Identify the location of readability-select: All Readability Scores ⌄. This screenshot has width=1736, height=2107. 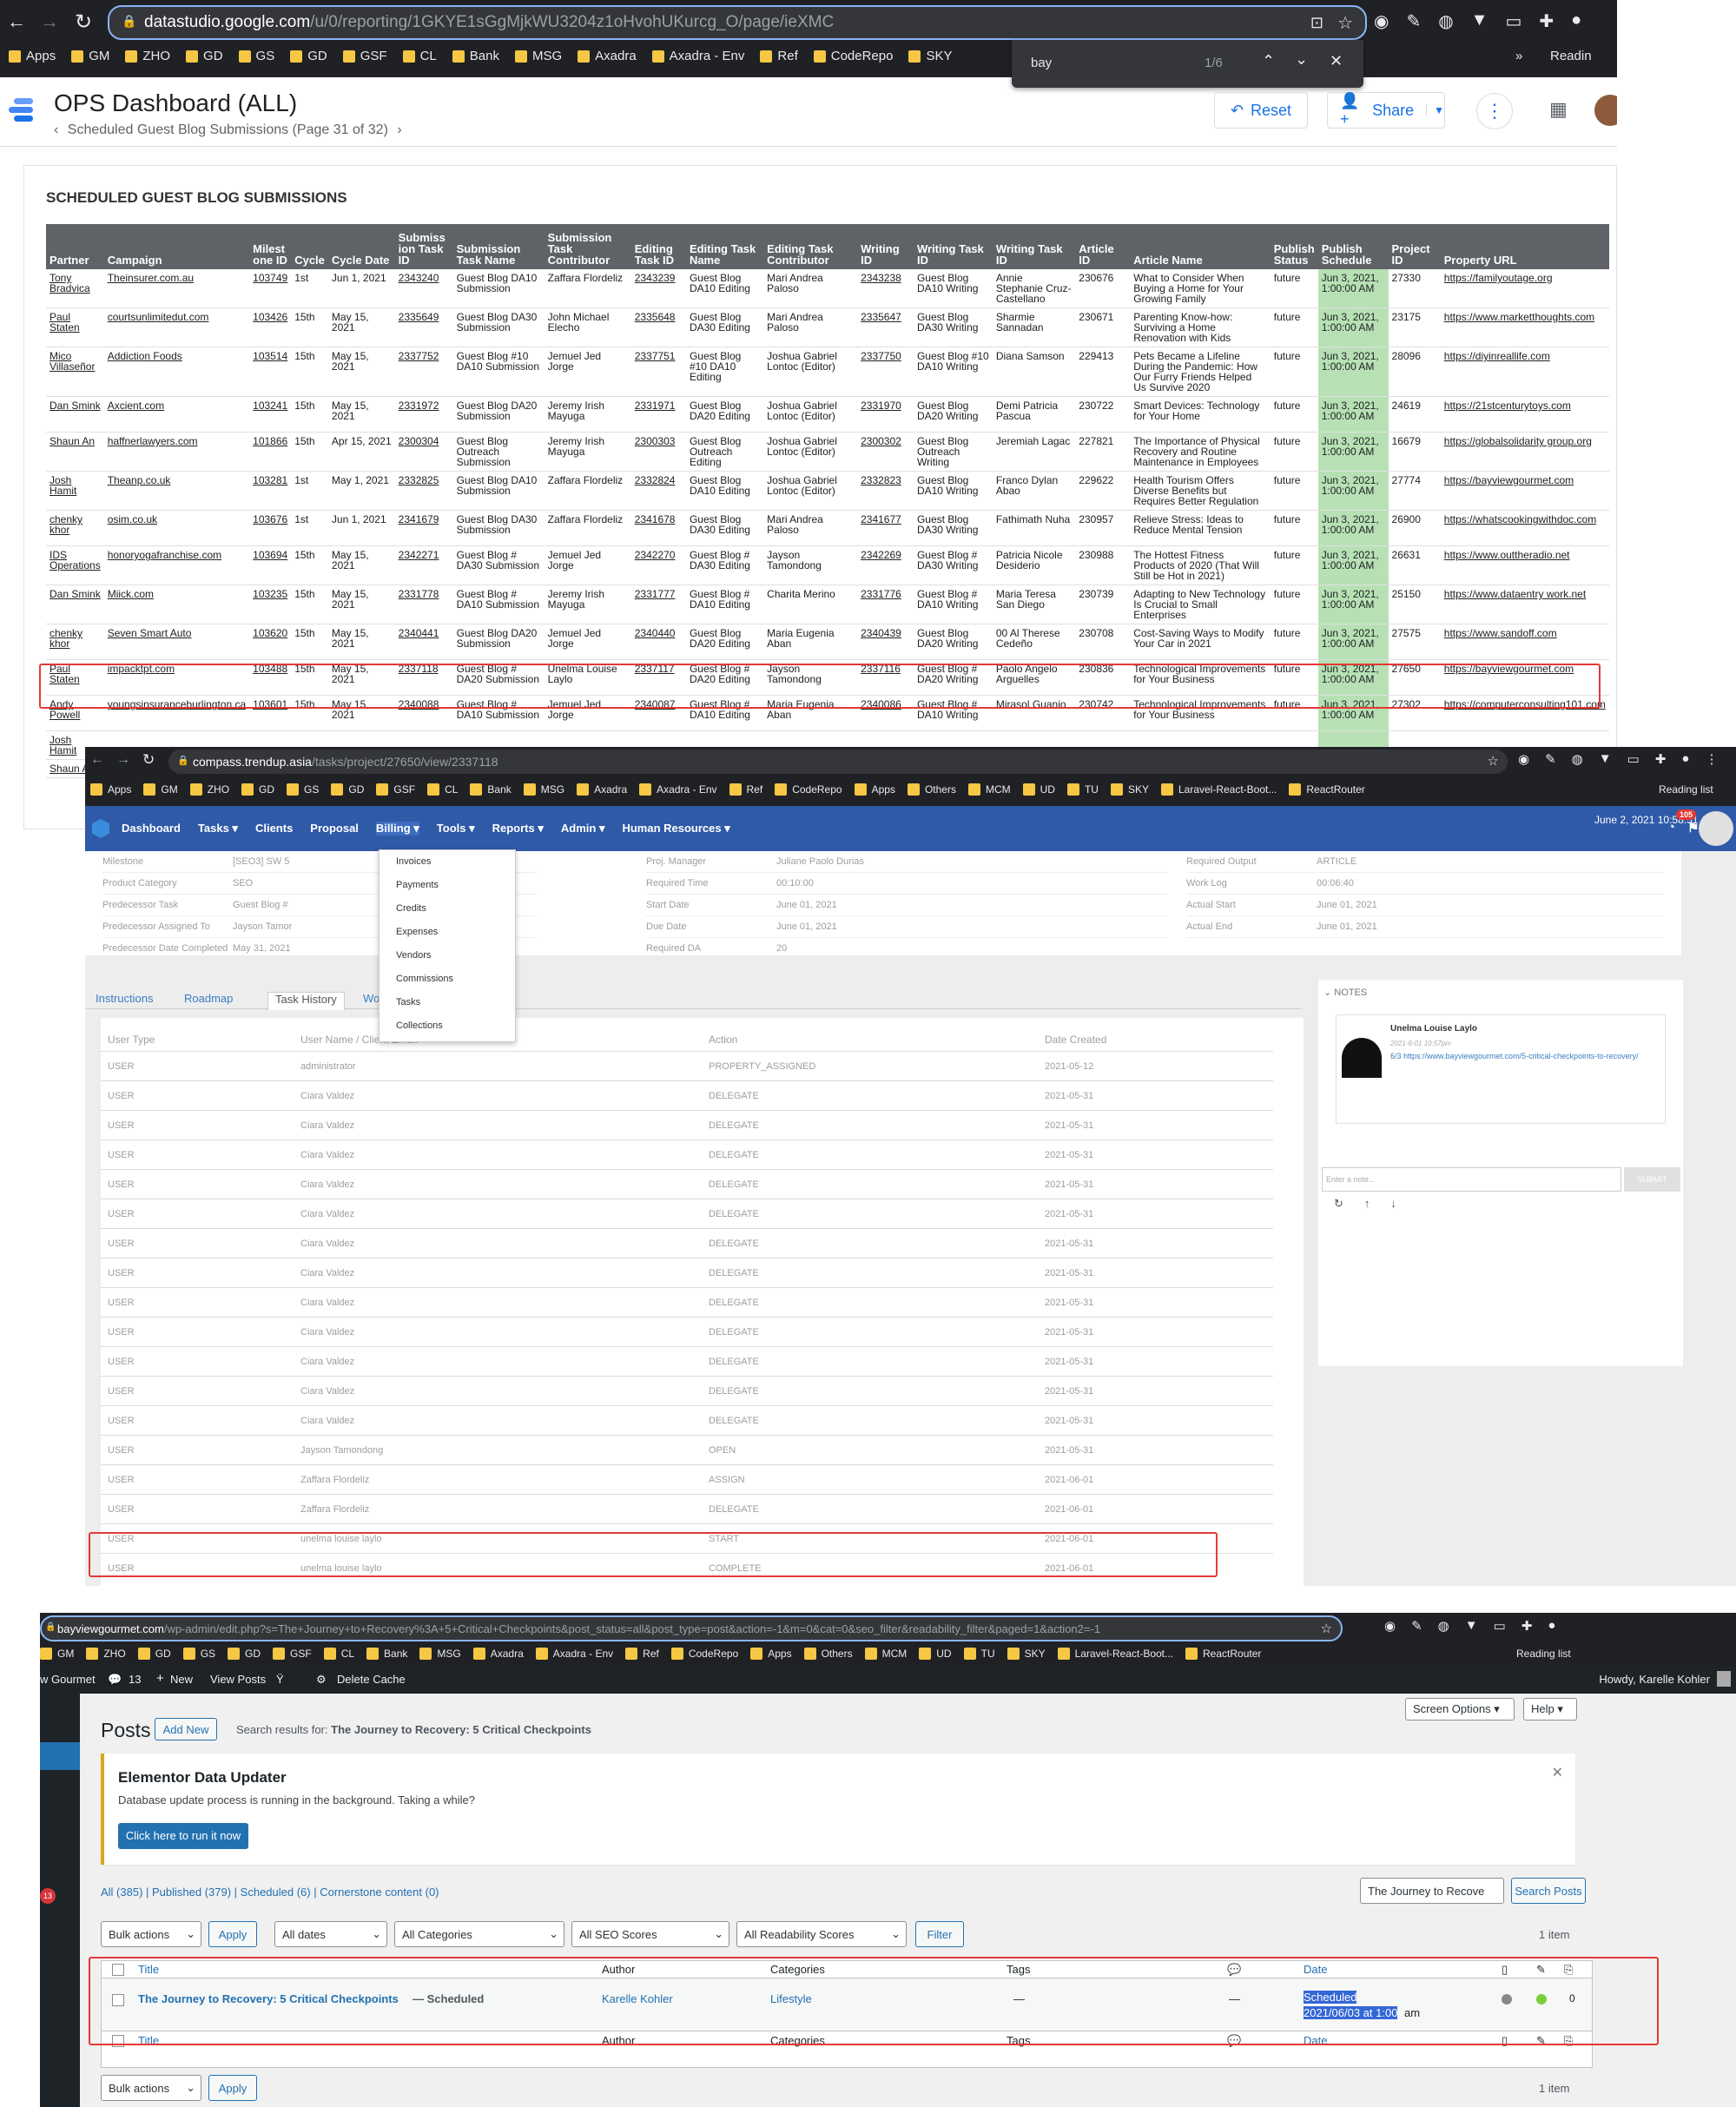
(821, 1934).